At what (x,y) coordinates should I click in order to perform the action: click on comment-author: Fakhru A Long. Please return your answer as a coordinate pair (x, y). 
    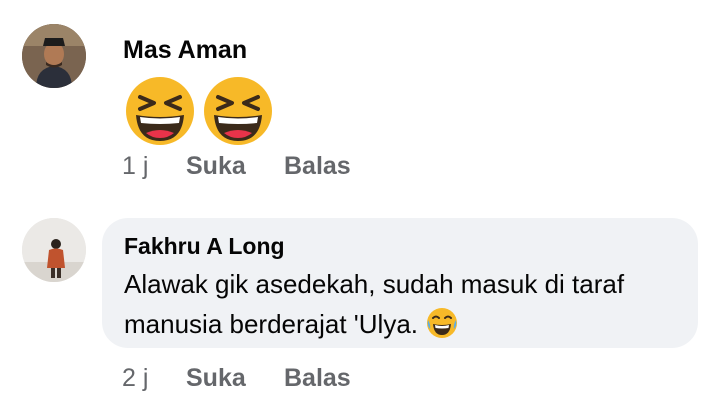
    Looking at the image, I should click on (204, 246).